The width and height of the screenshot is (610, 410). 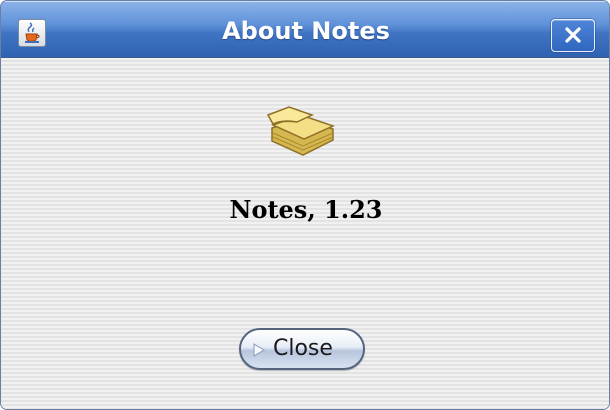 I want to click on window-close-button, so click(x=573, y=35).